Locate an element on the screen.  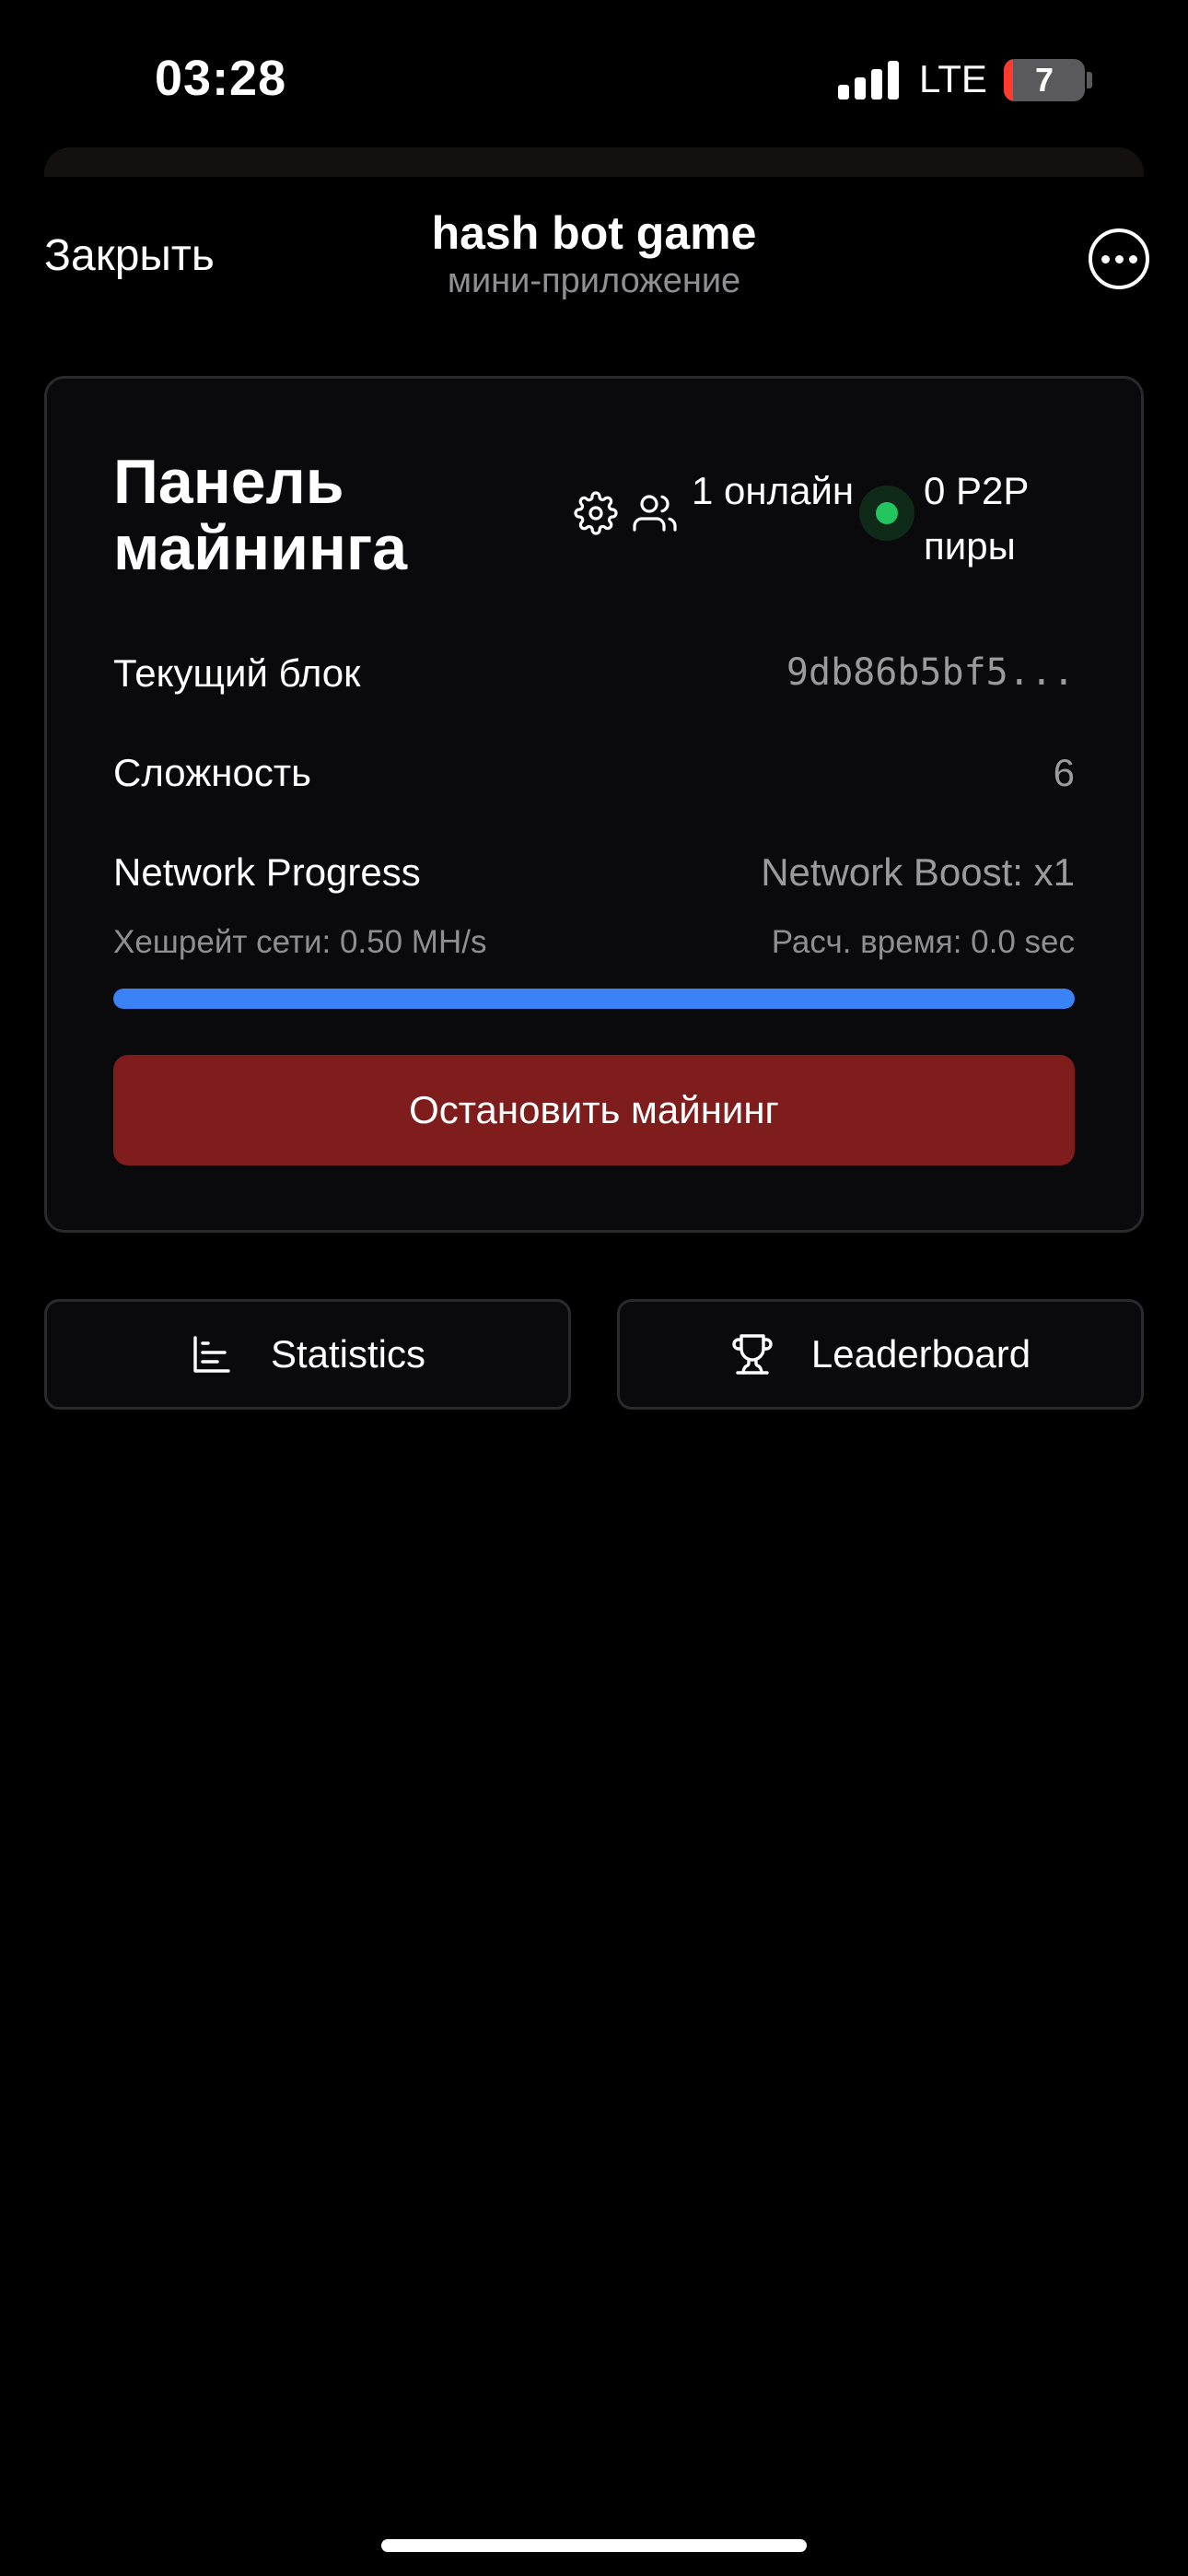
battery-icon: 7 is located at coordinates (1044, 80).